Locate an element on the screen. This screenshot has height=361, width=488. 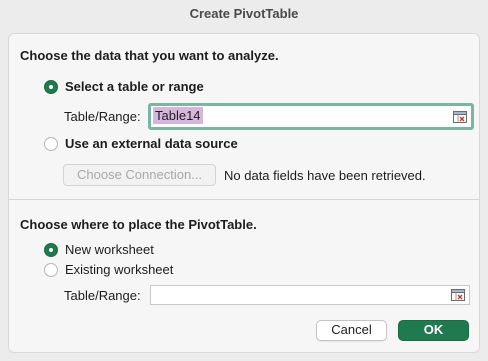
existing-worksheet-option: Existing worksheet is located at coordinates (108, 269).